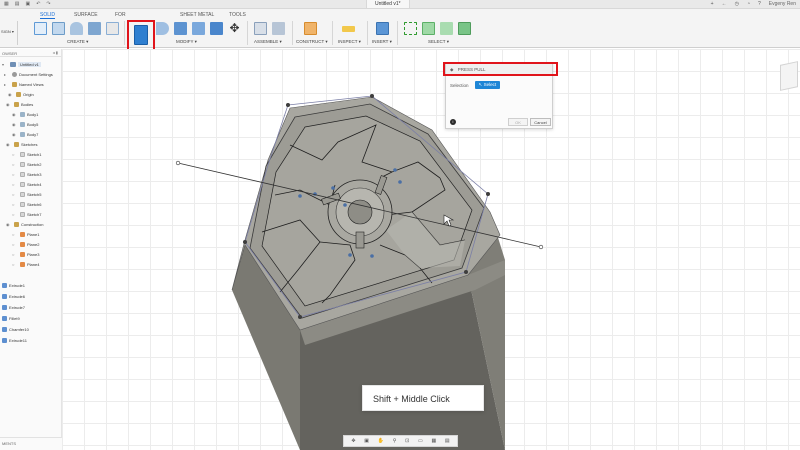  What do you see at coordinates (197, 15) in the screenshot?
I see `tab-sheet-metal: SHEET METAL` at bounding box center [197, 15].